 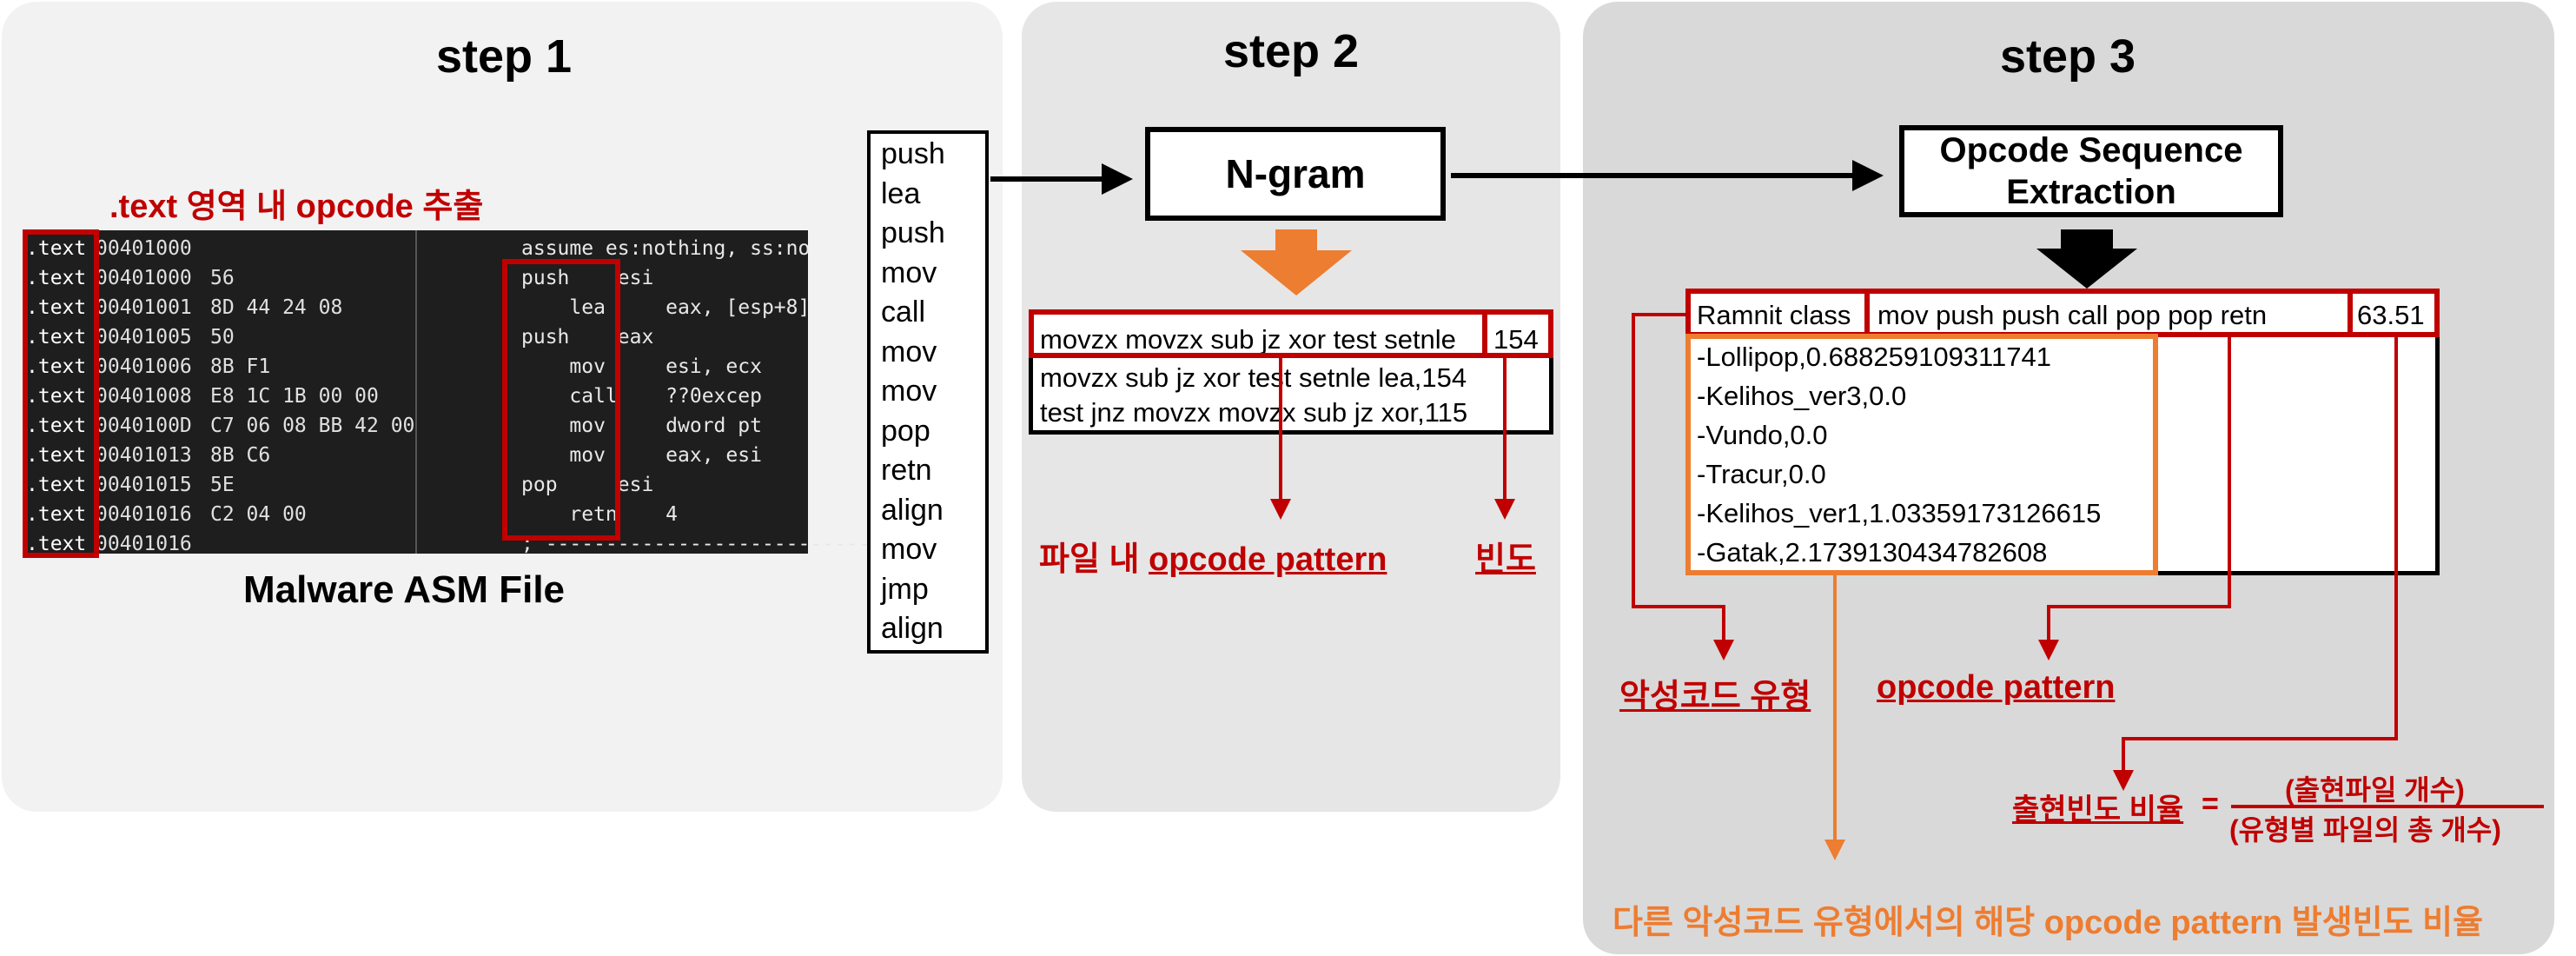 What do you see at coordinates (2134, 499) in the screenshot?
I see `arrow-to-opcode-pattern` at bounding box center [2134, 499].